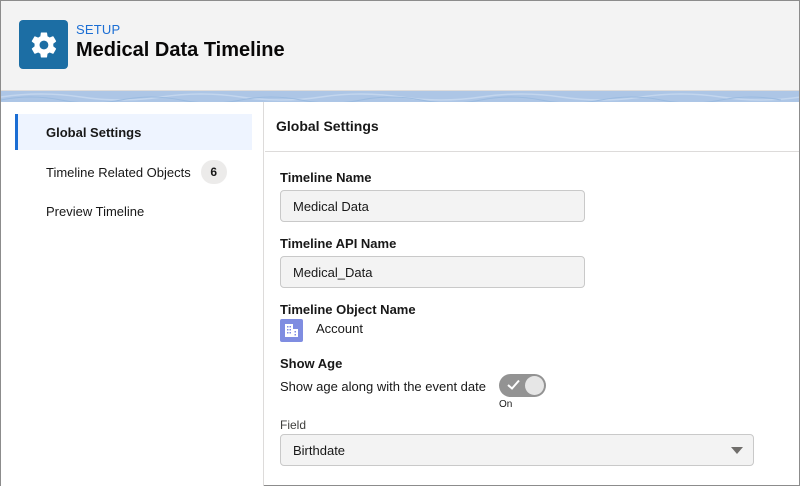  What do you see at coordinates (339, 328) in the screenshot?
I see `object-name-value: Account` at bounding box center [339, 328].